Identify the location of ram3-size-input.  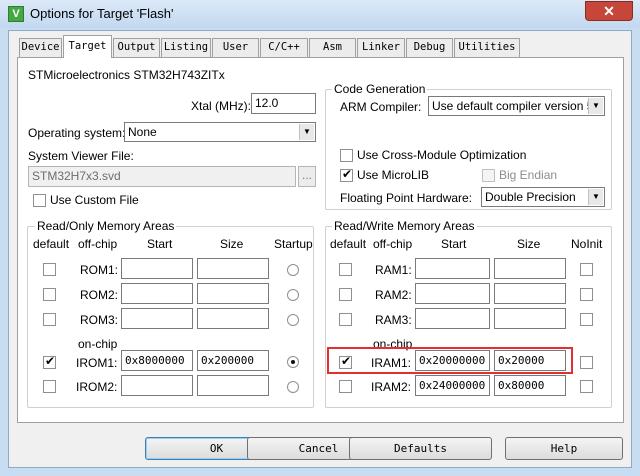
(530, 318).